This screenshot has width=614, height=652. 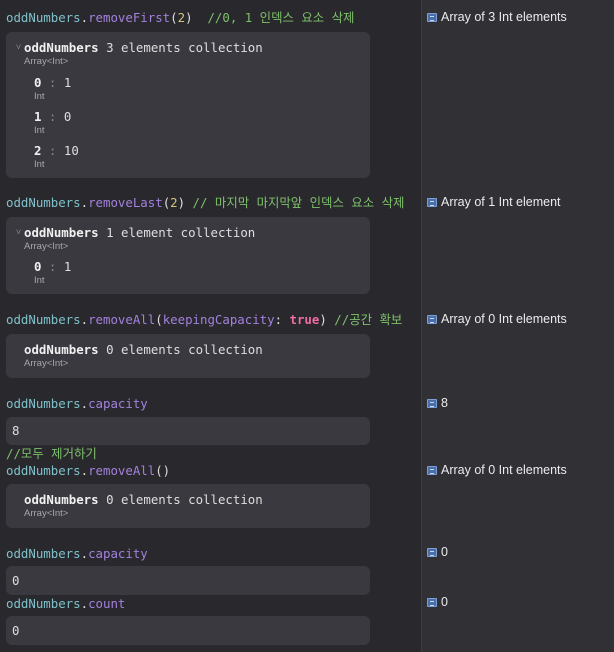 What do you see at coordinates (125, 202) in the screenshot?
I see `code-method: removeLast` at bounding box center [125, 202].